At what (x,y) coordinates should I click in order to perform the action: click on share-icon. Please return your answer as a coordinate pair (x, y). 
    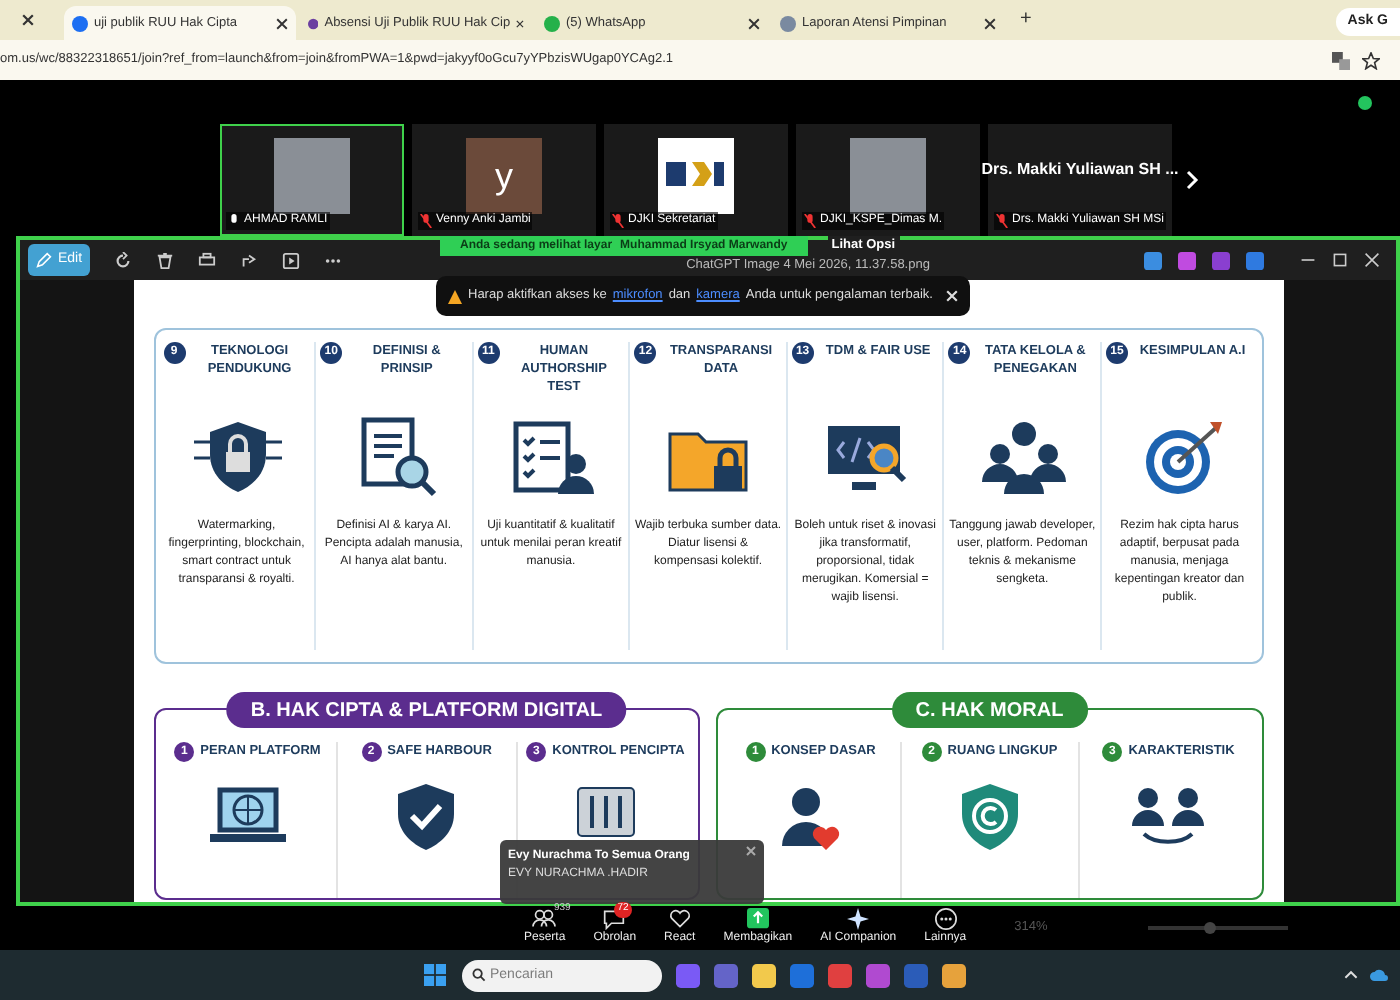
    Looking at the image, I should click on (249, 260).